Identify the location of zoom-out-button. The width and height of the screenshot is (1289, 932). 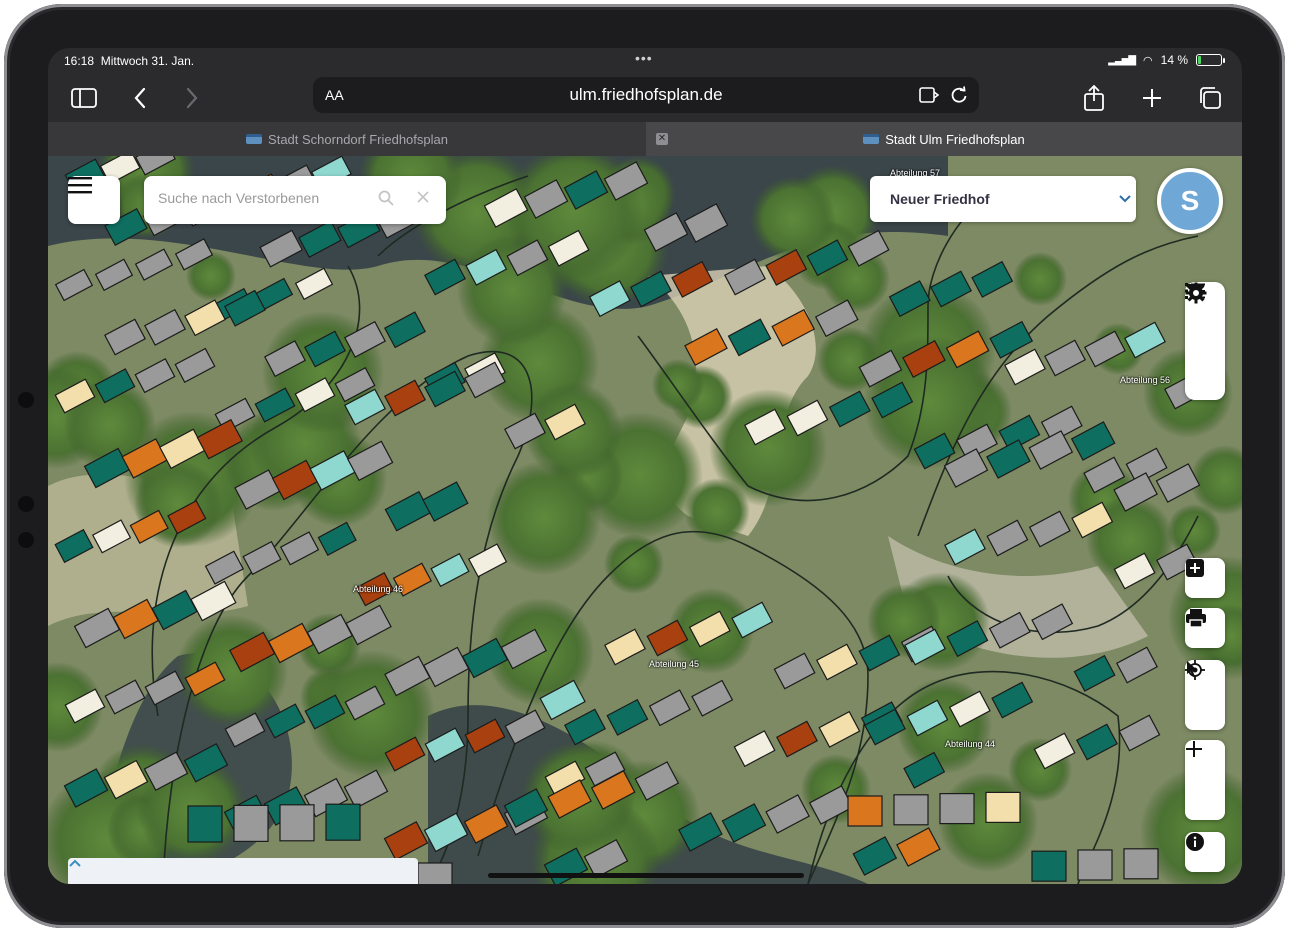
(1205, 784).